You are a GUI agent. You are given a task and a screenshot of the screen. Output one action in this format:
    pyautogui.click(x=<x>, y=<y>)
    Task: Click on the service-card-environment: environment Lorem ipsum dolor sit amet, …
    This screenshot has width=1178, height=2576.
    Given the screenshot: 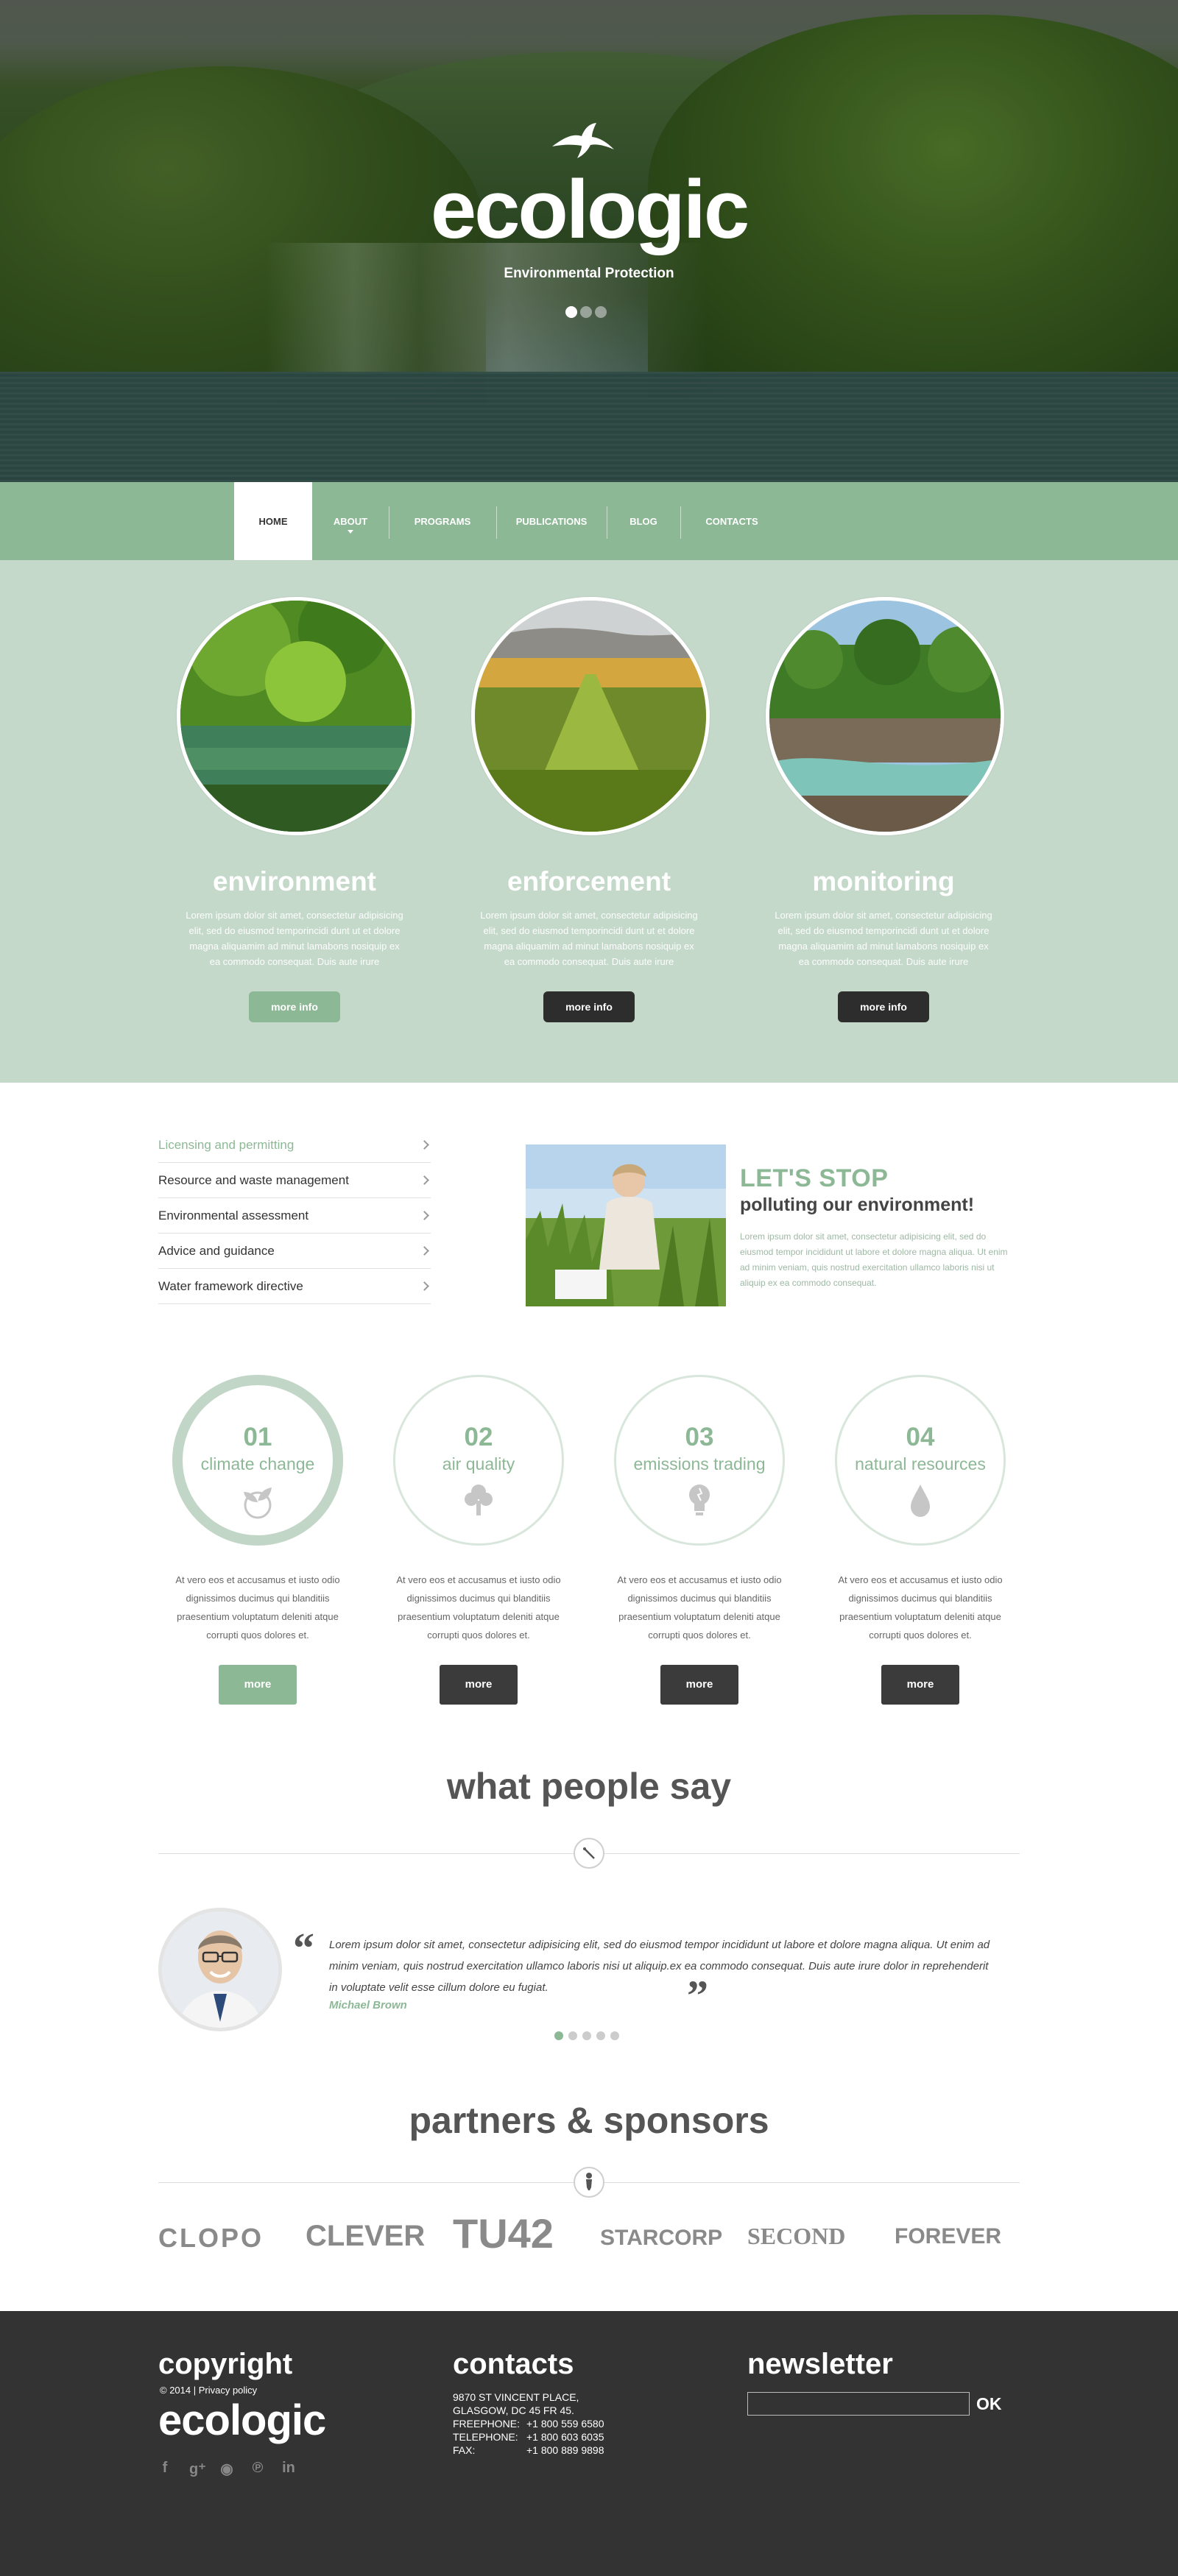 What is the action you would take?
    pyautogui.click(x=296, y=810)
    